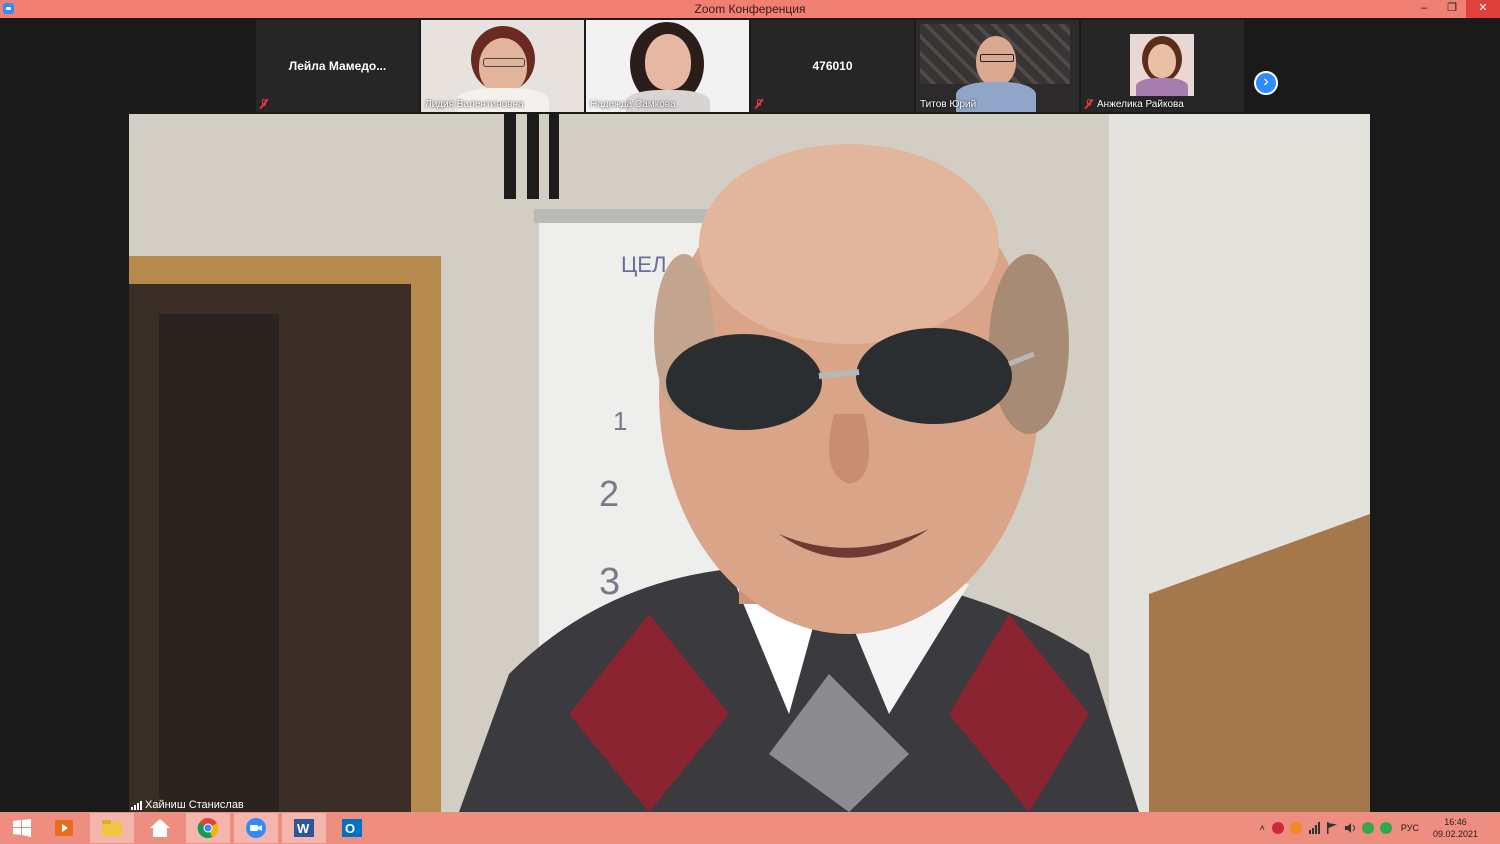 Image resolution: width=1500 pixels, height=844 pixels. Describe the element at coordinates (609, 582) in the screenshot. I see `whiteboard-number: 3` at that location.